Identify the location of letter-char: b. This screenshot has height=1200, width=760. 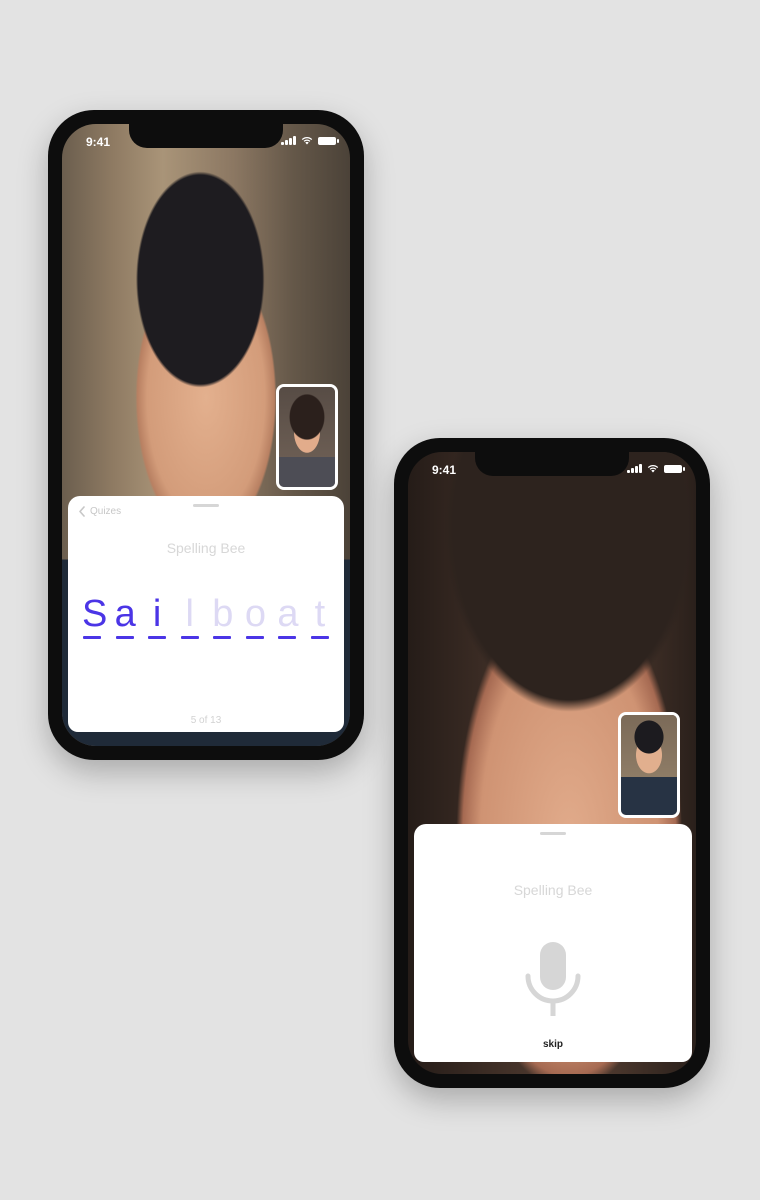
(223, 614).